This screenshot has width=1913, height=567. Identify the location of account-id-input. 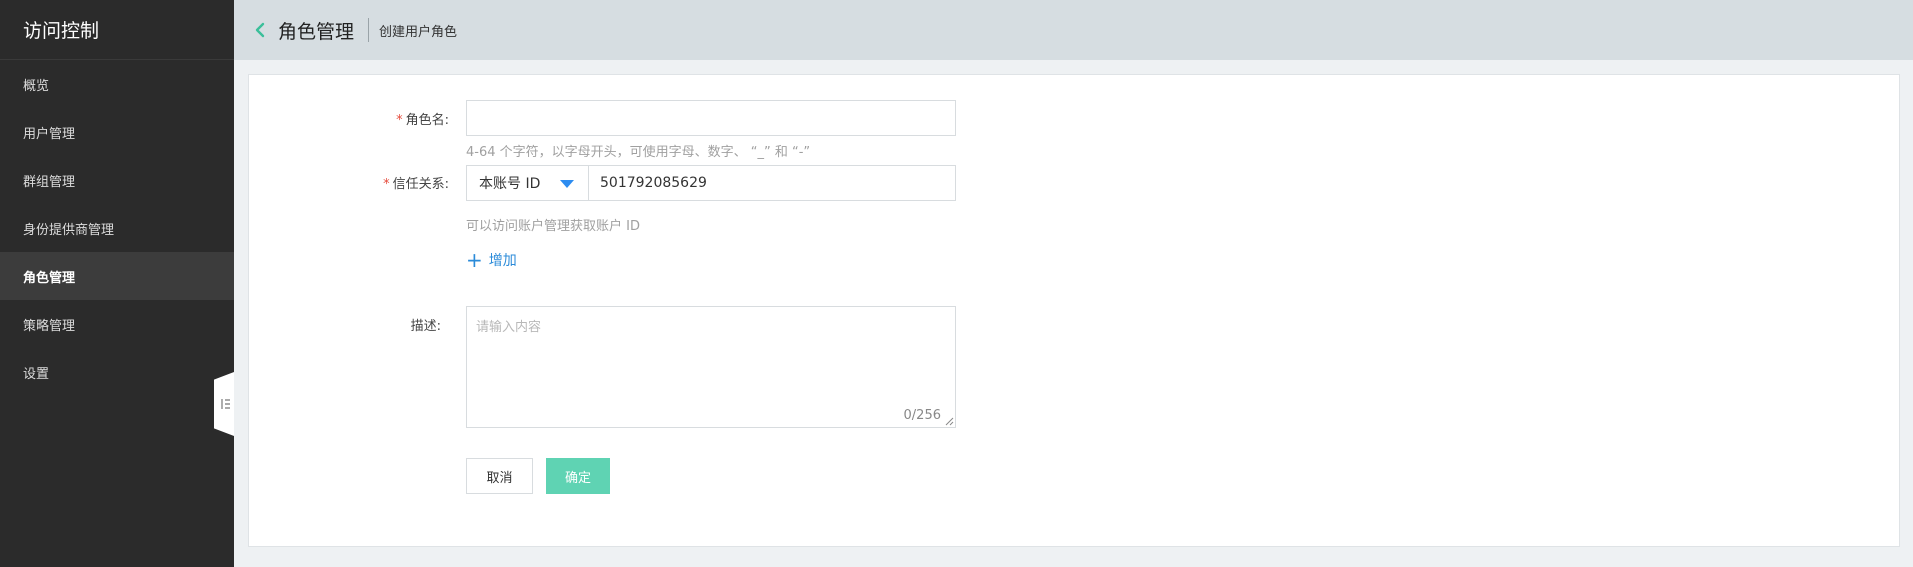
(772, 183).